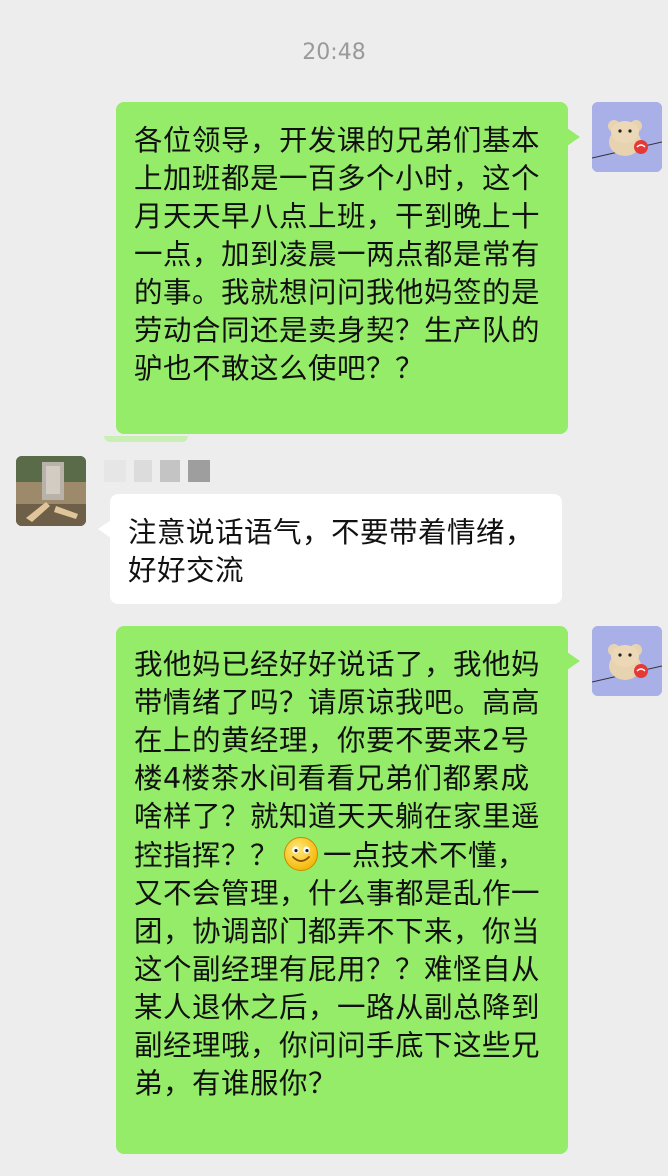 The height and width of the screenshot is (1176, 668). Describe the element at coordinates (146, 439) in the screenshot. I see `bubble-edge-divider` at that location.